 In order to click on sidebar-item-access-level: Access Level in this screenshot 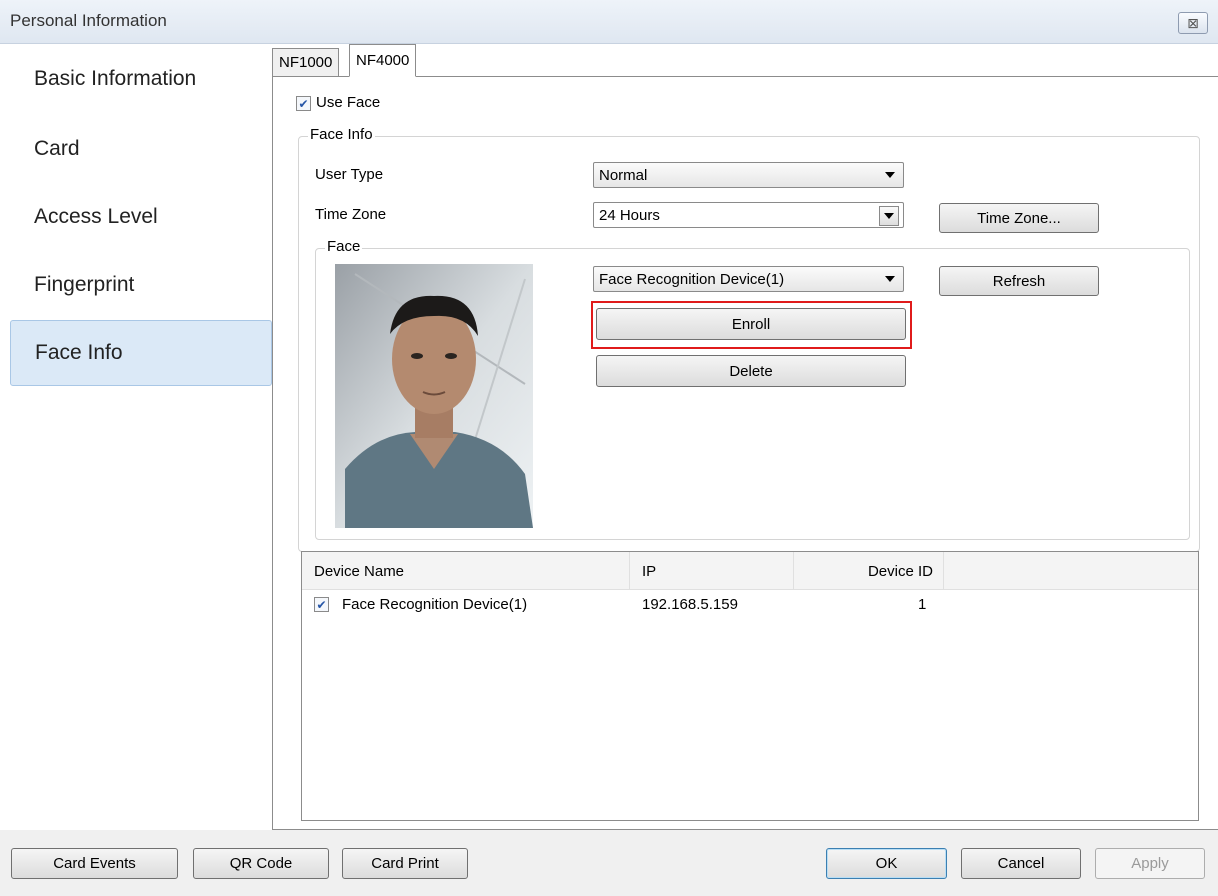, I will do `click(141, 217)`.